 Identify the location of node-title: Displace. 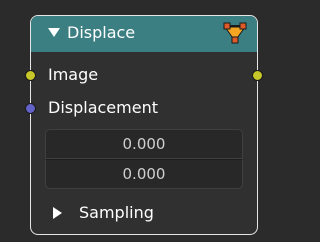
(101, 32).